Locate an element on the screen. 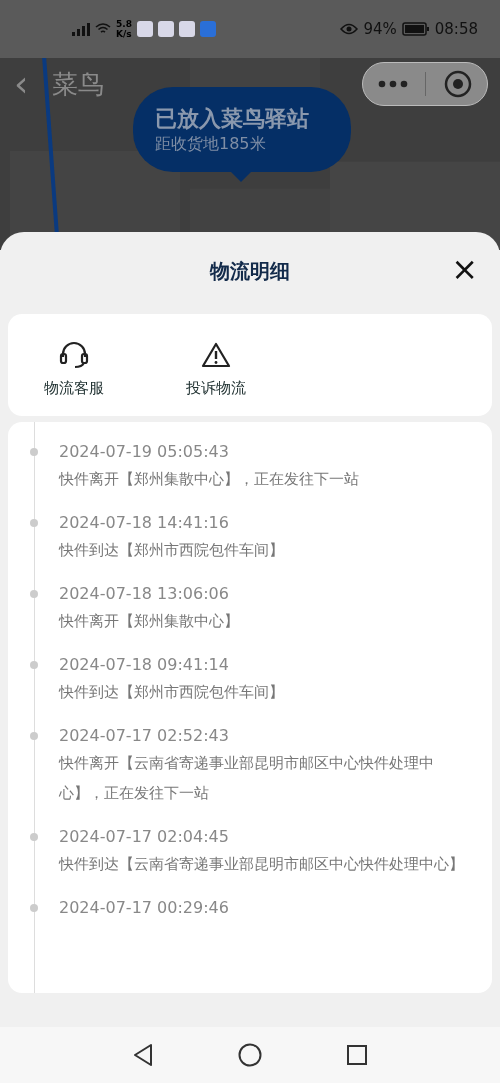 The image size is (500, 1083). back-icon is located at coordinates (143, 1055).